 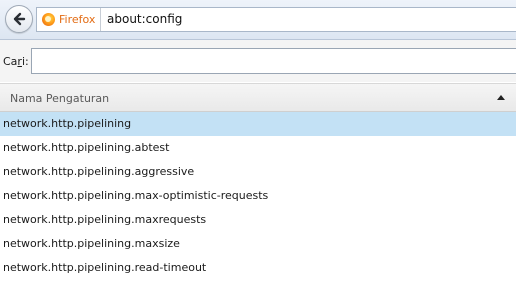 What do you see at coordinates (258, 244) in the screenshot?
I see `table-row: network.http.pipelining.maxsize` at bounding box center [258, 244].